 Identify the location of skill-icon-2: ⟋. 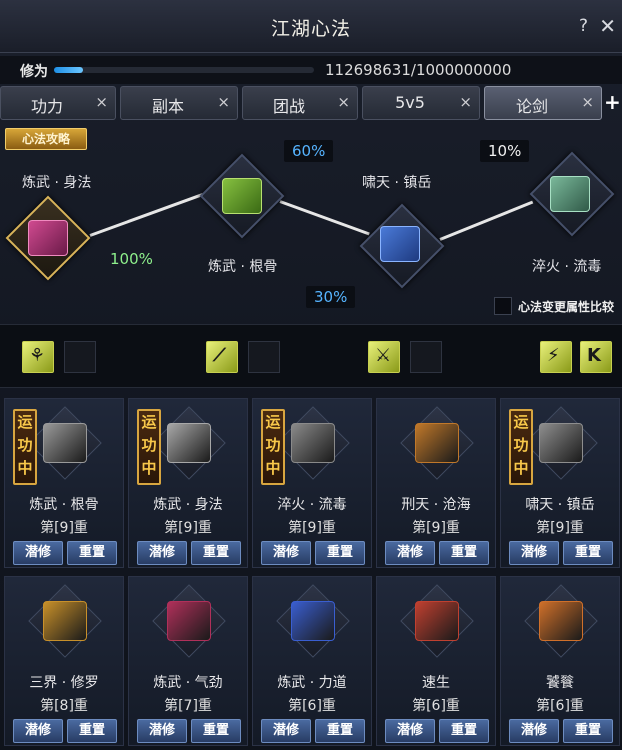
(222, 357).